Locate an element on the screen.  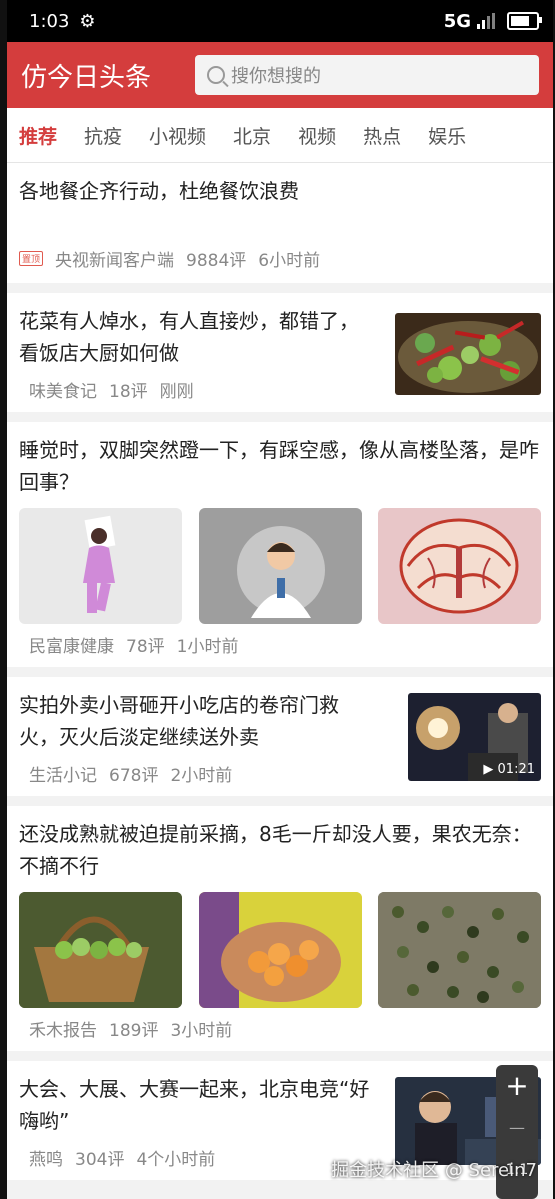
news-title: 各地餐企齐行动，杜绝餐饮浪费 is located at coordinates (159, 191).